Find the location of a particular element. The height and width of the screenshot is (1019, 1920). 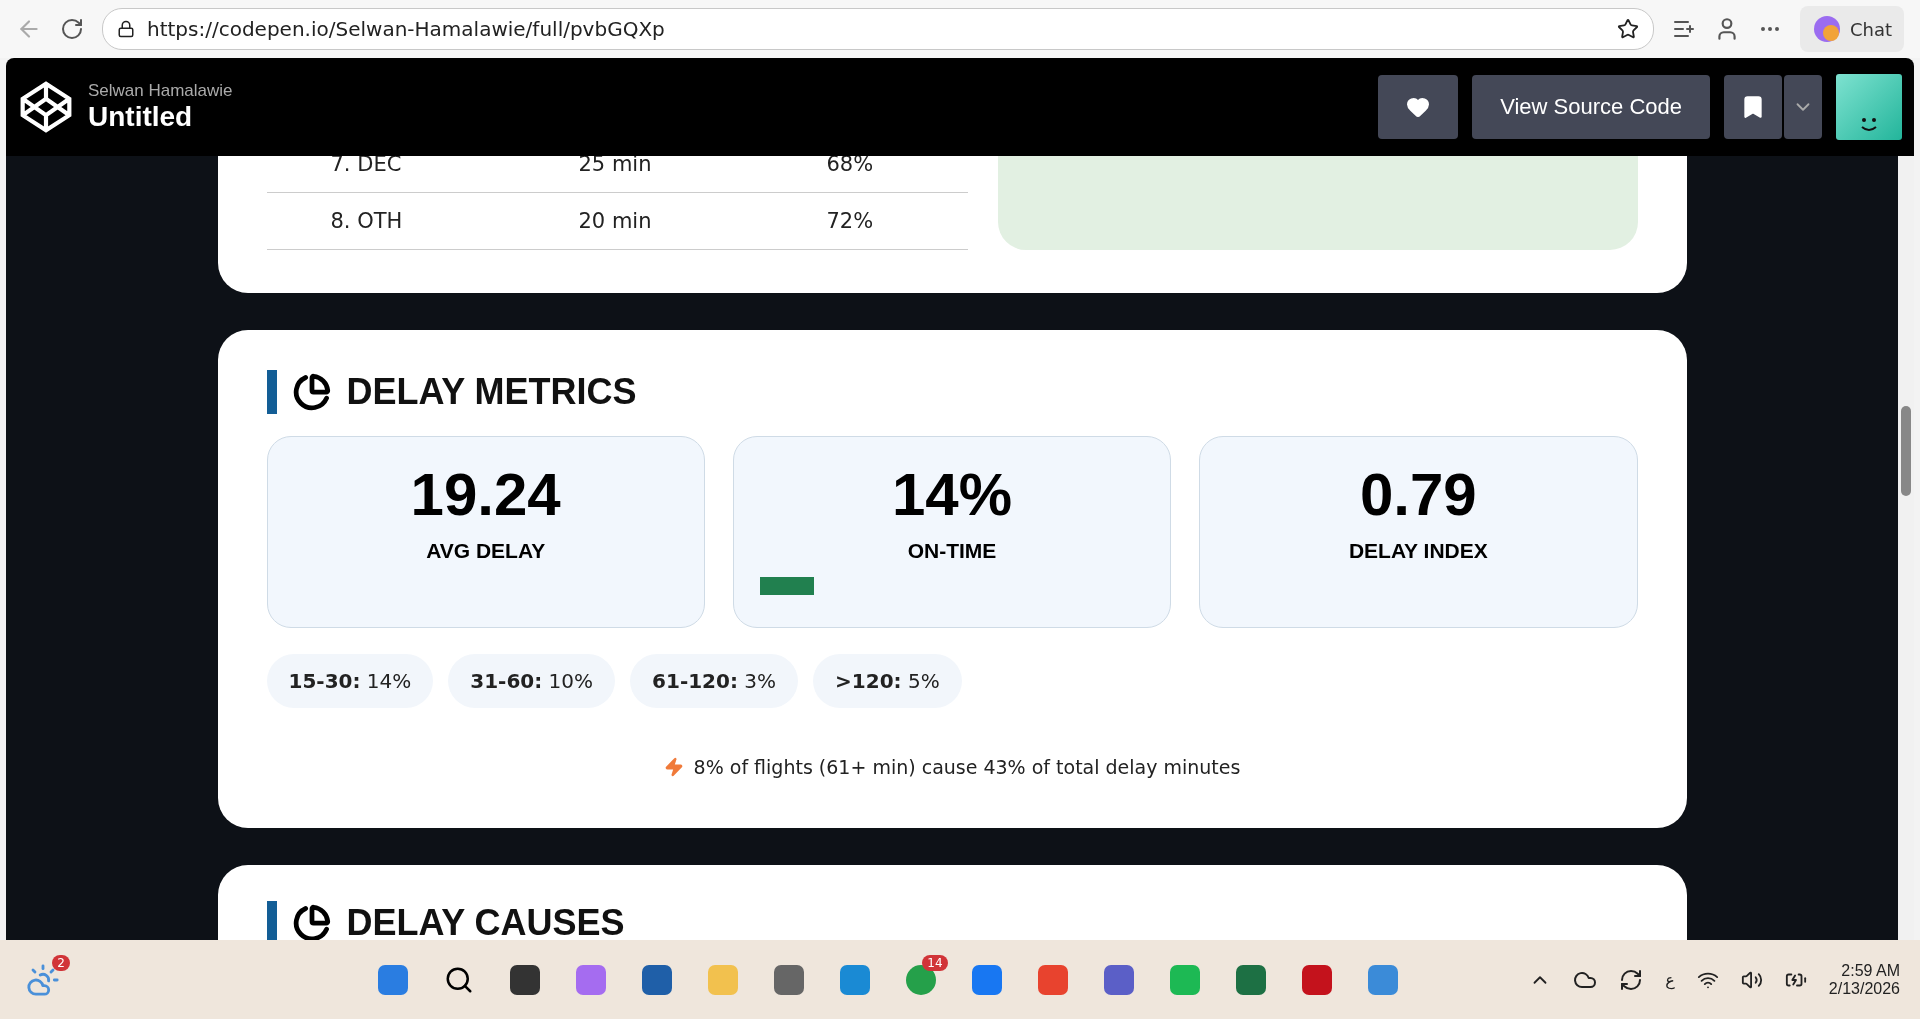

star-icon is located at coordinates (1627, 29).